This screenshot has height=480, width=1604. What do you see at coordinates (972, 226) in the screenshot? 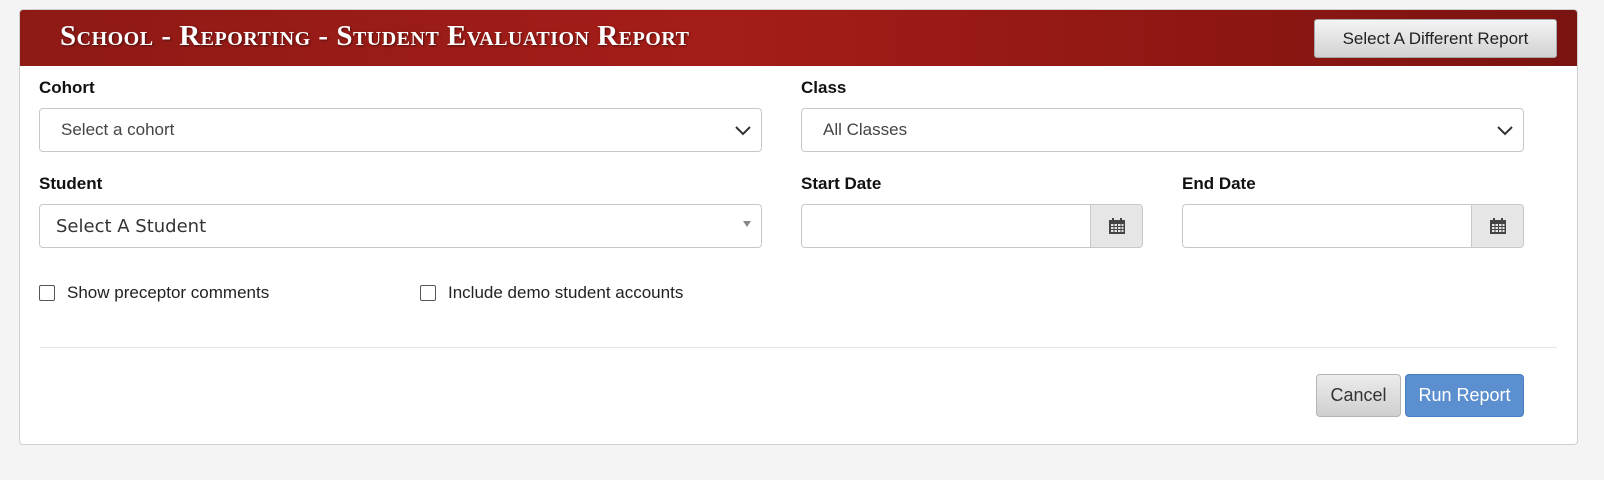
I see `start-date-field` at bounding box center [972, 226].